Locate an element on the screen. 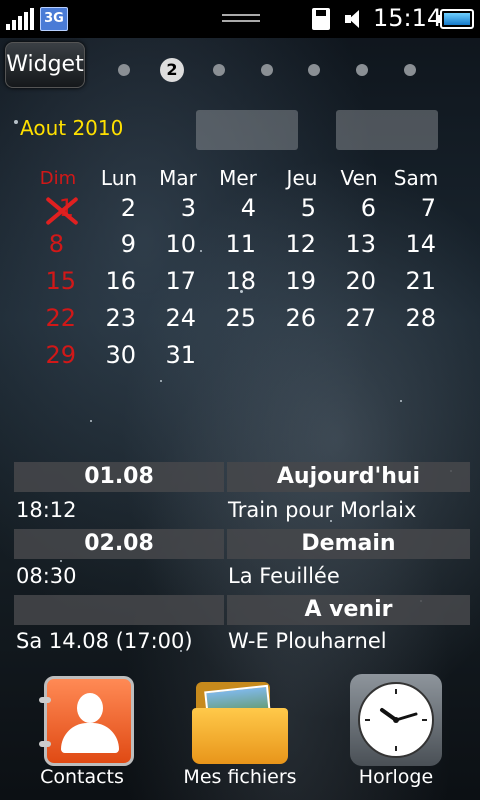  weekday-label: Mar is located at coordinates (178, 178).